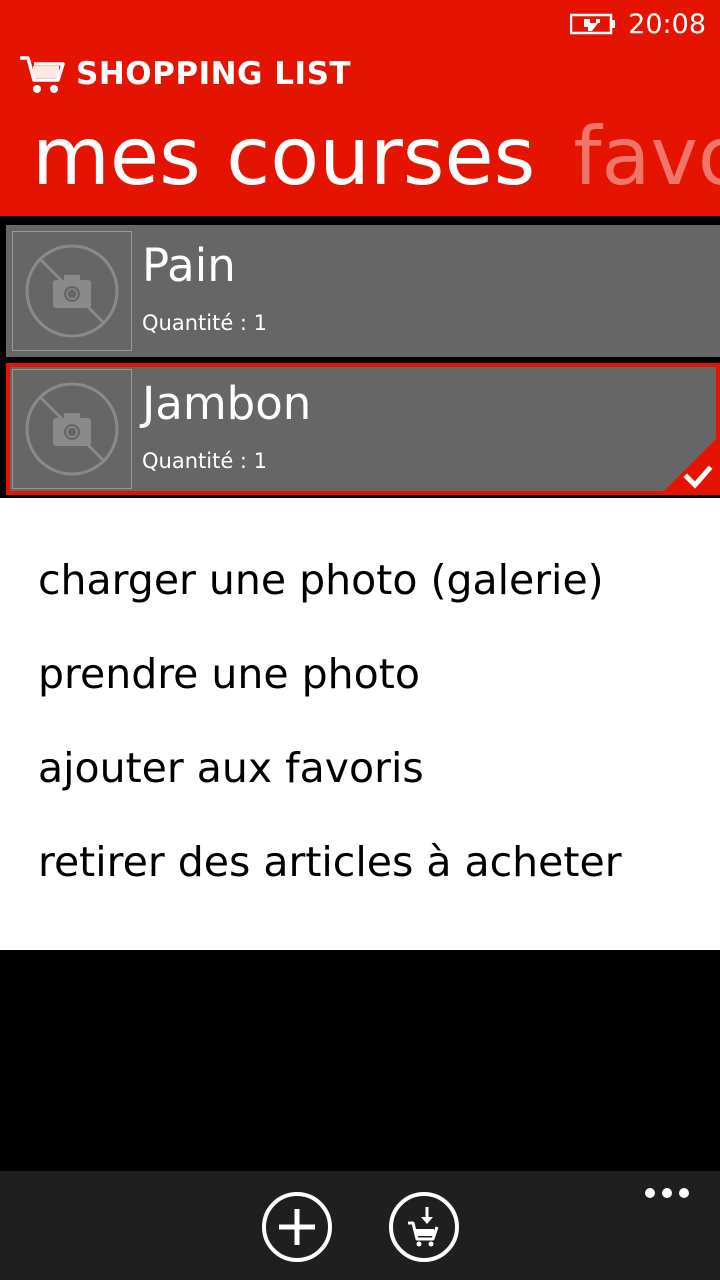 This screenshot has height=1280, width=720. What do you see at coordinates (189, 265) in the screenshot?
I see `item-name: Pain` at bounding box center [189, 265].